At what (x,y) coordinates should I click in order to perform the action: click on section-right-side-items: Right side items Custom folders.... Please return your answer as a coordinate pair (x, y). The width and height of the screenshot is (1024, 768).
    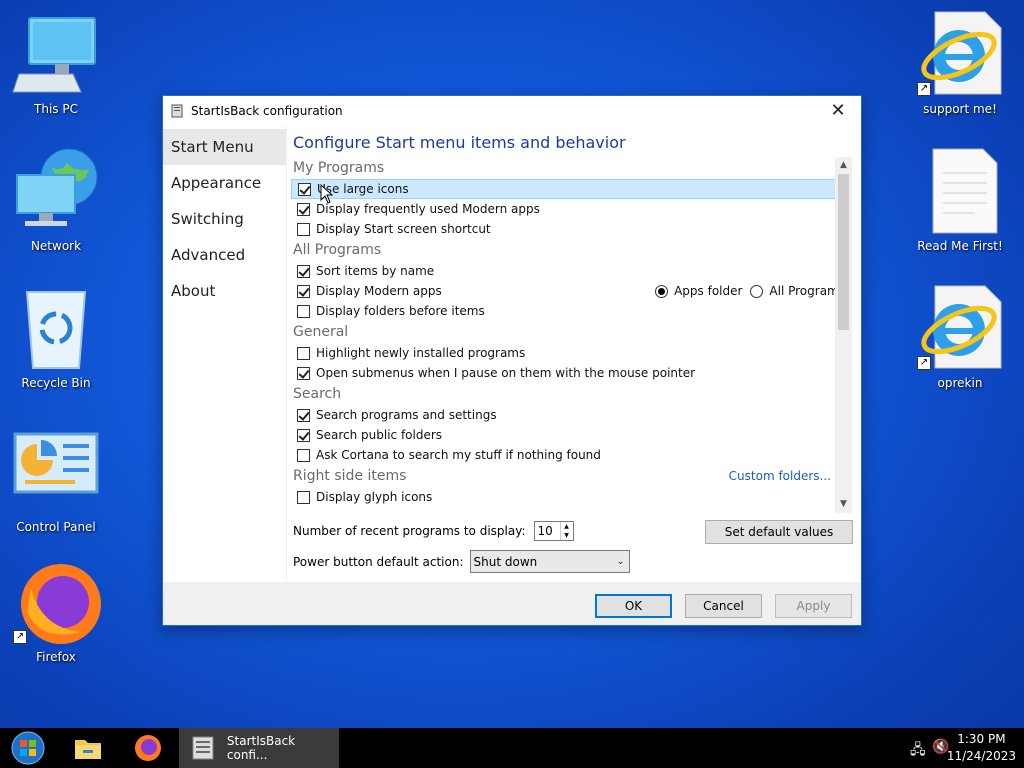
    Looking at the image, I should click on (571, 476).